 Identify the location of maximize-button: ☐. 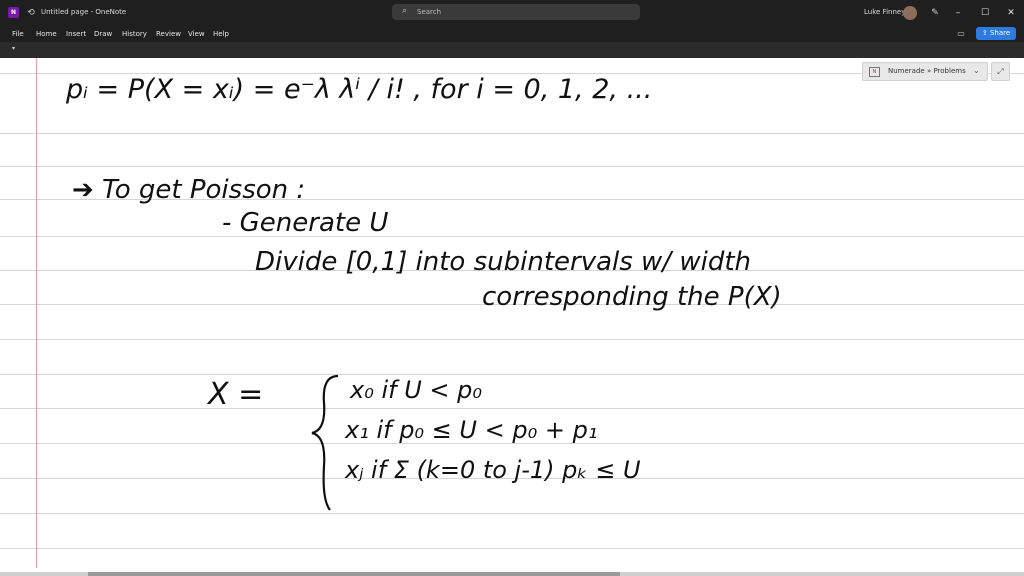
(985, 13).